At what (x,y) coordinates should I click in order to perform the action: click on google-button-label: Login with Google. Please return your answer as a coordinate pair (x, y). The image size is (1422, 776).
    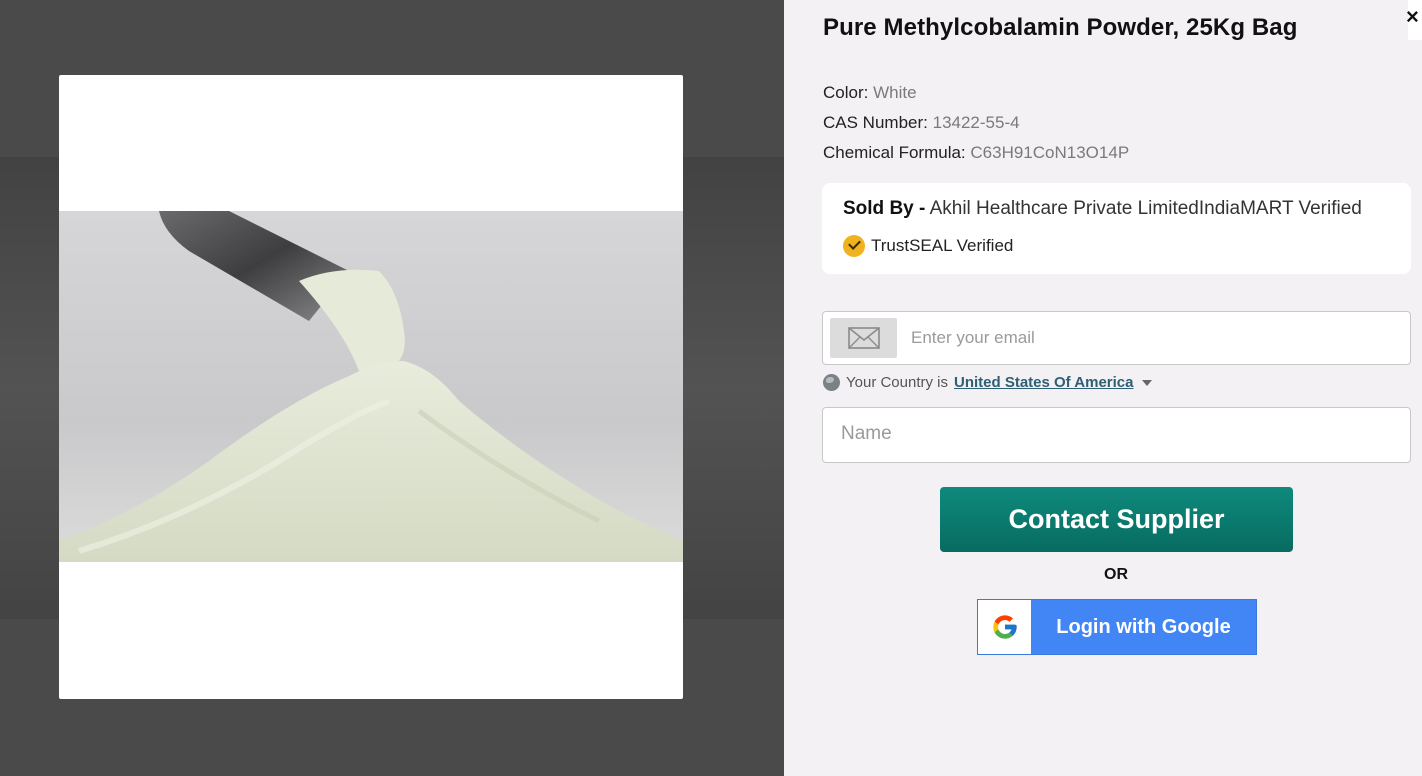
    Looking at the image, I should click on (1143, 626).